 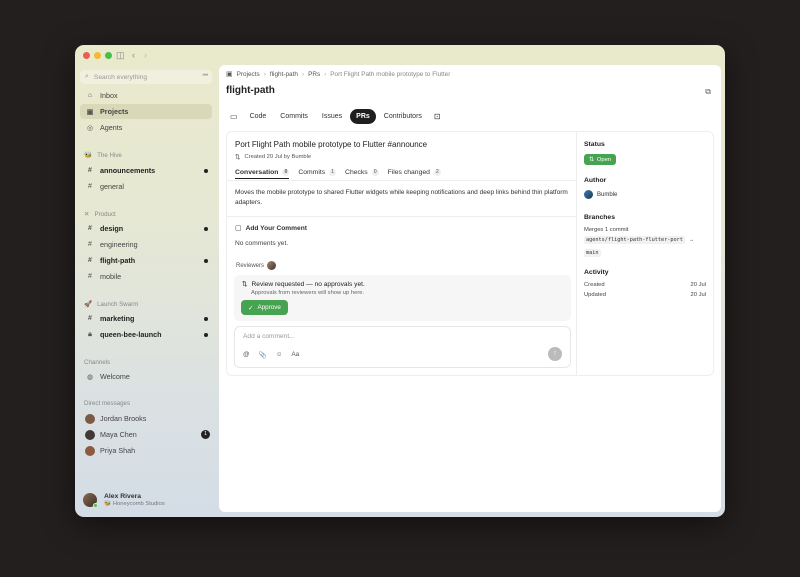 What do you see at coordinates (146, 127) in the screenshot?
I see `sidebar-item-agents: ◎ Agents` at bounding box center [146, 127].